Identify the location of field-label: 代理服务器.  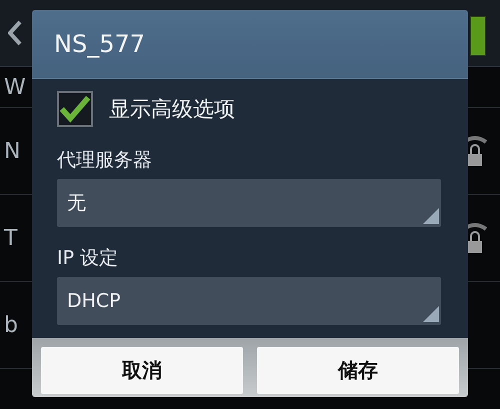
(105, 160).